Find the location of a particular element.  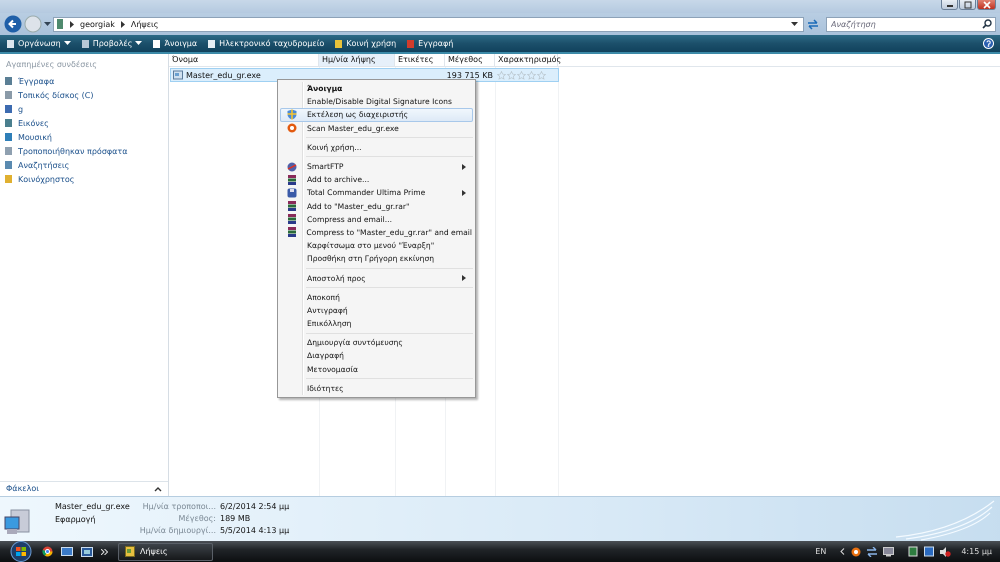

sidebar-item: Εικόνες is located at coordinates (84, 123).